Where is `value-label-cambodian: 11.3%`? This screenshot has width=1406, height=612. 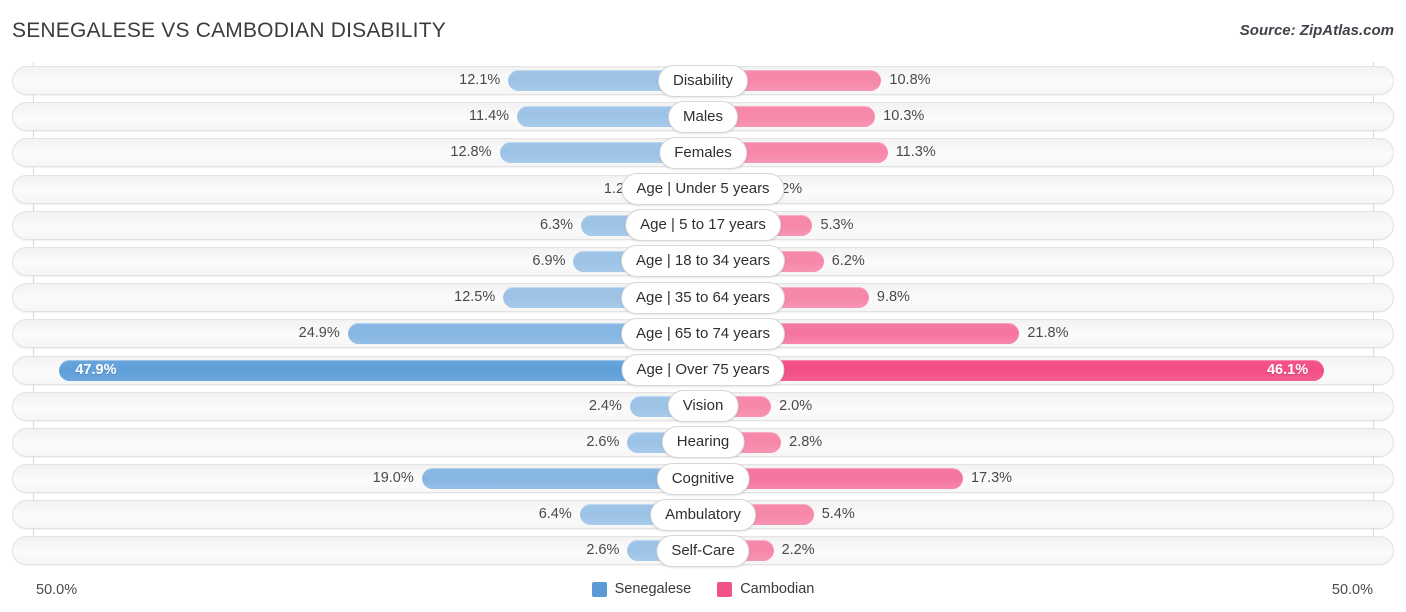 value-label-cambodian: 11.3% is located at coordinates (915, 152).